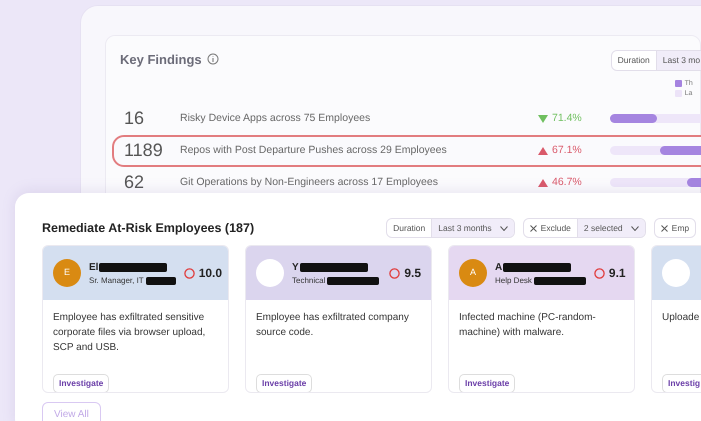 This screenshot has height=421, width=701. Describe the element at coordinates (332, 325) in the screenshot. I see `card-description: Employee has exfiltrated company source code.` at that location.